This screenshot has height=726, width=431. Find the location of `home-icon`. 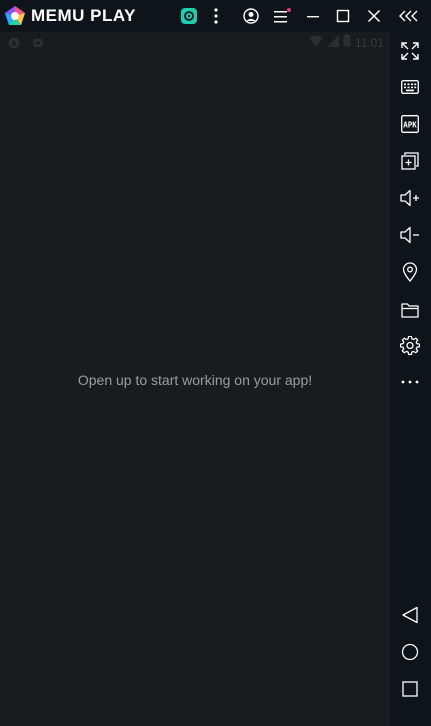

home-icon is located at coordinates (410, 652).